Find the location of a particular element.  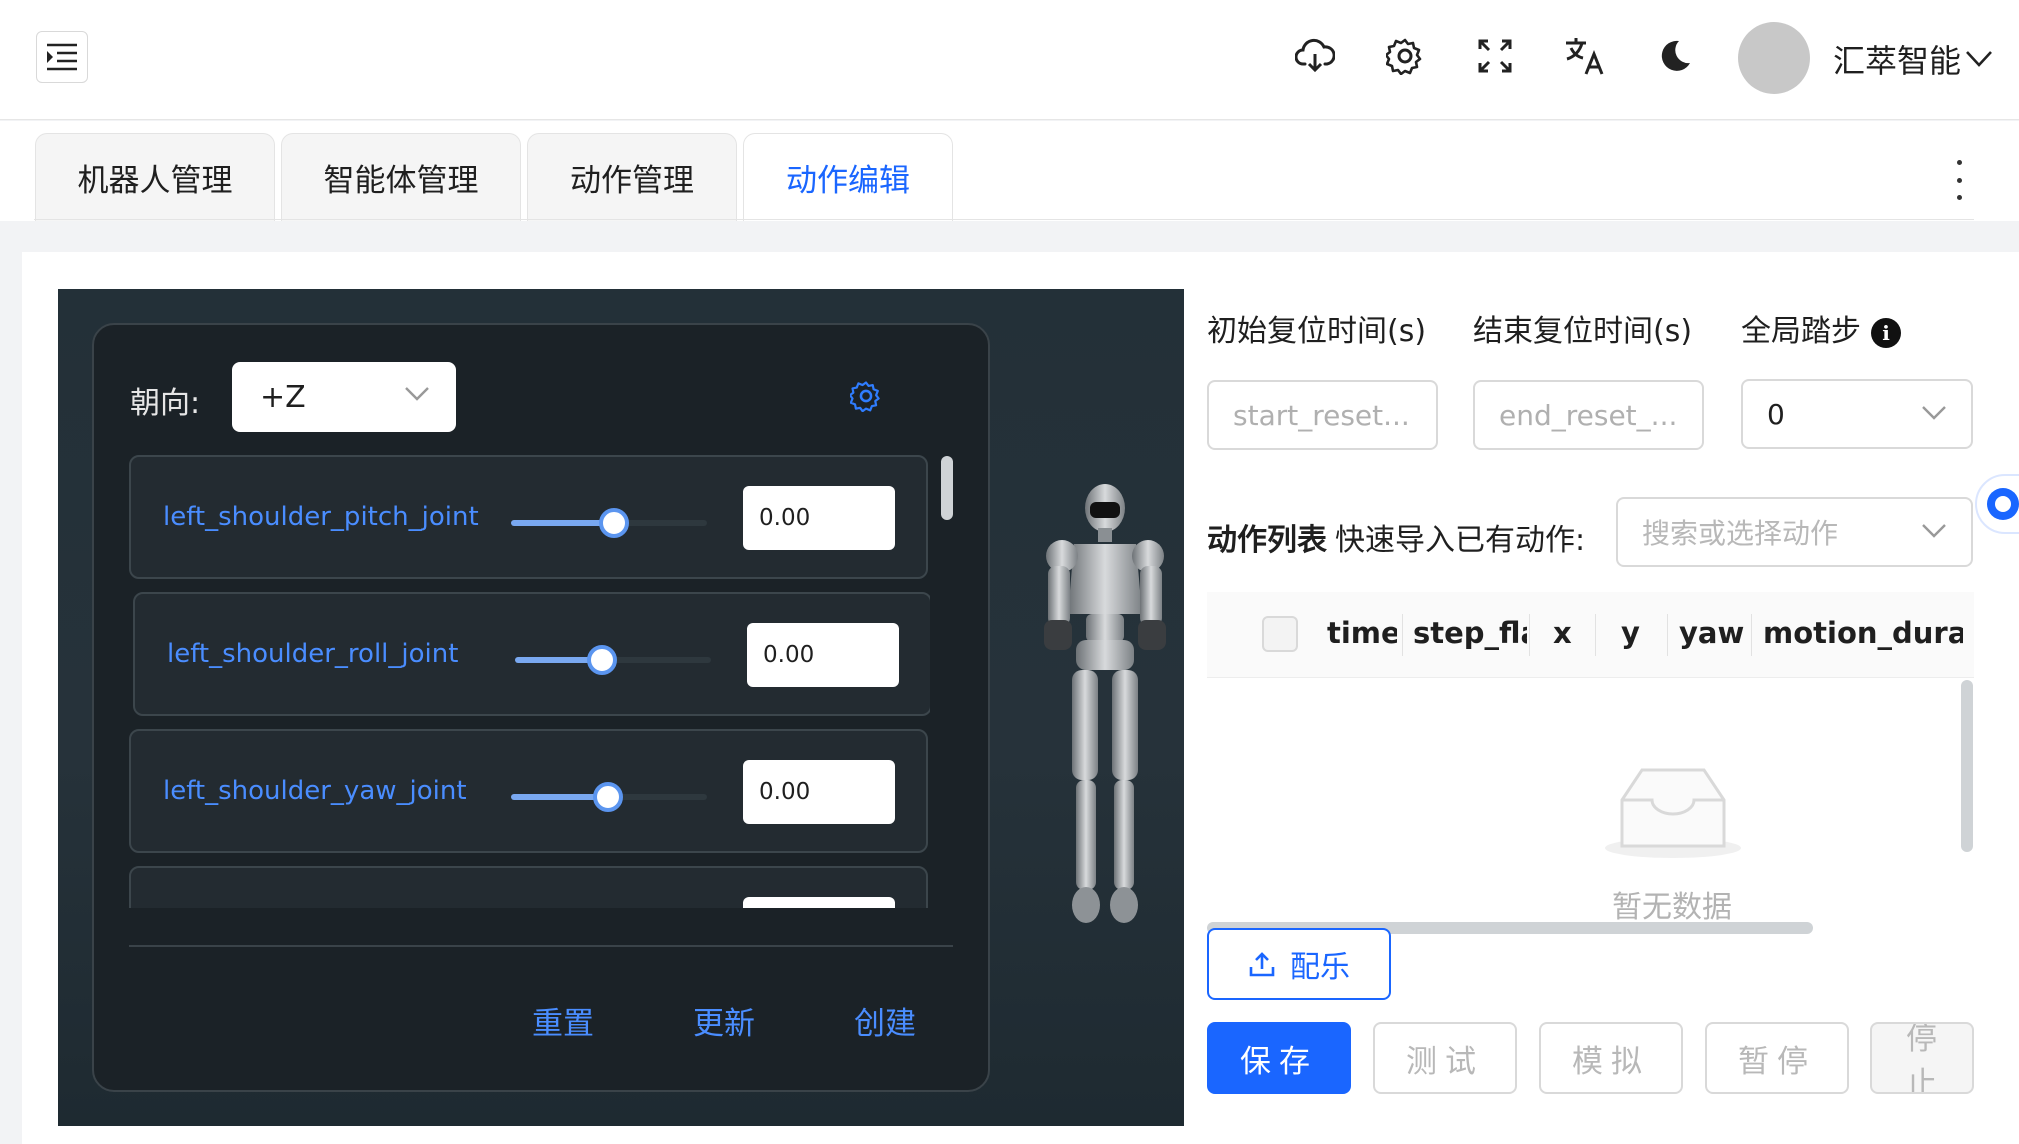

test-button: 测试 is located at coordinates (1445, 1058).